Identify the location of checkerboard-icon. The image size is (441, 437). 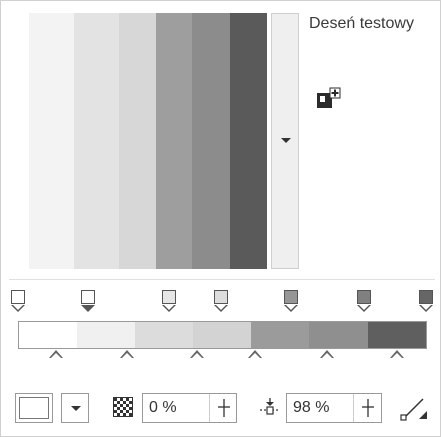
(123, 407).